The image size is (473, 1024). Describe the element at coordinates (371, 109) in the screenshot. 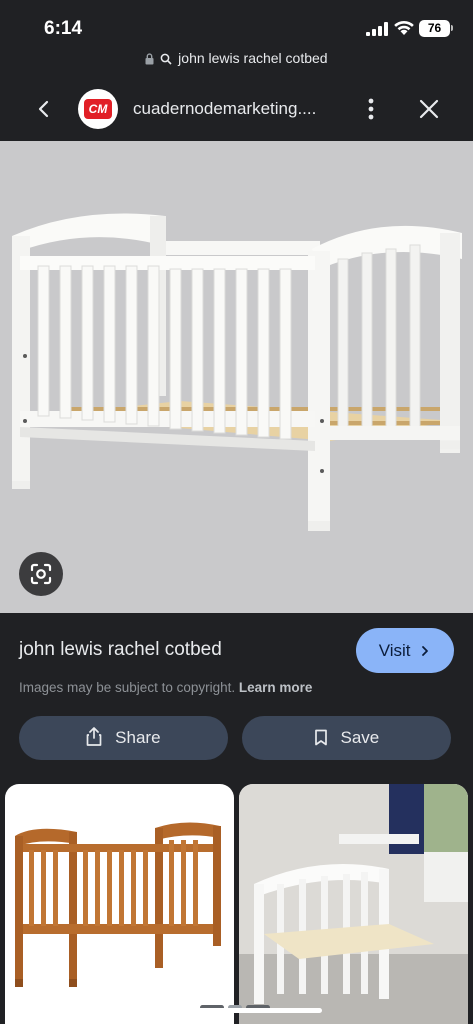

I see `more-vert-icon` at that location.